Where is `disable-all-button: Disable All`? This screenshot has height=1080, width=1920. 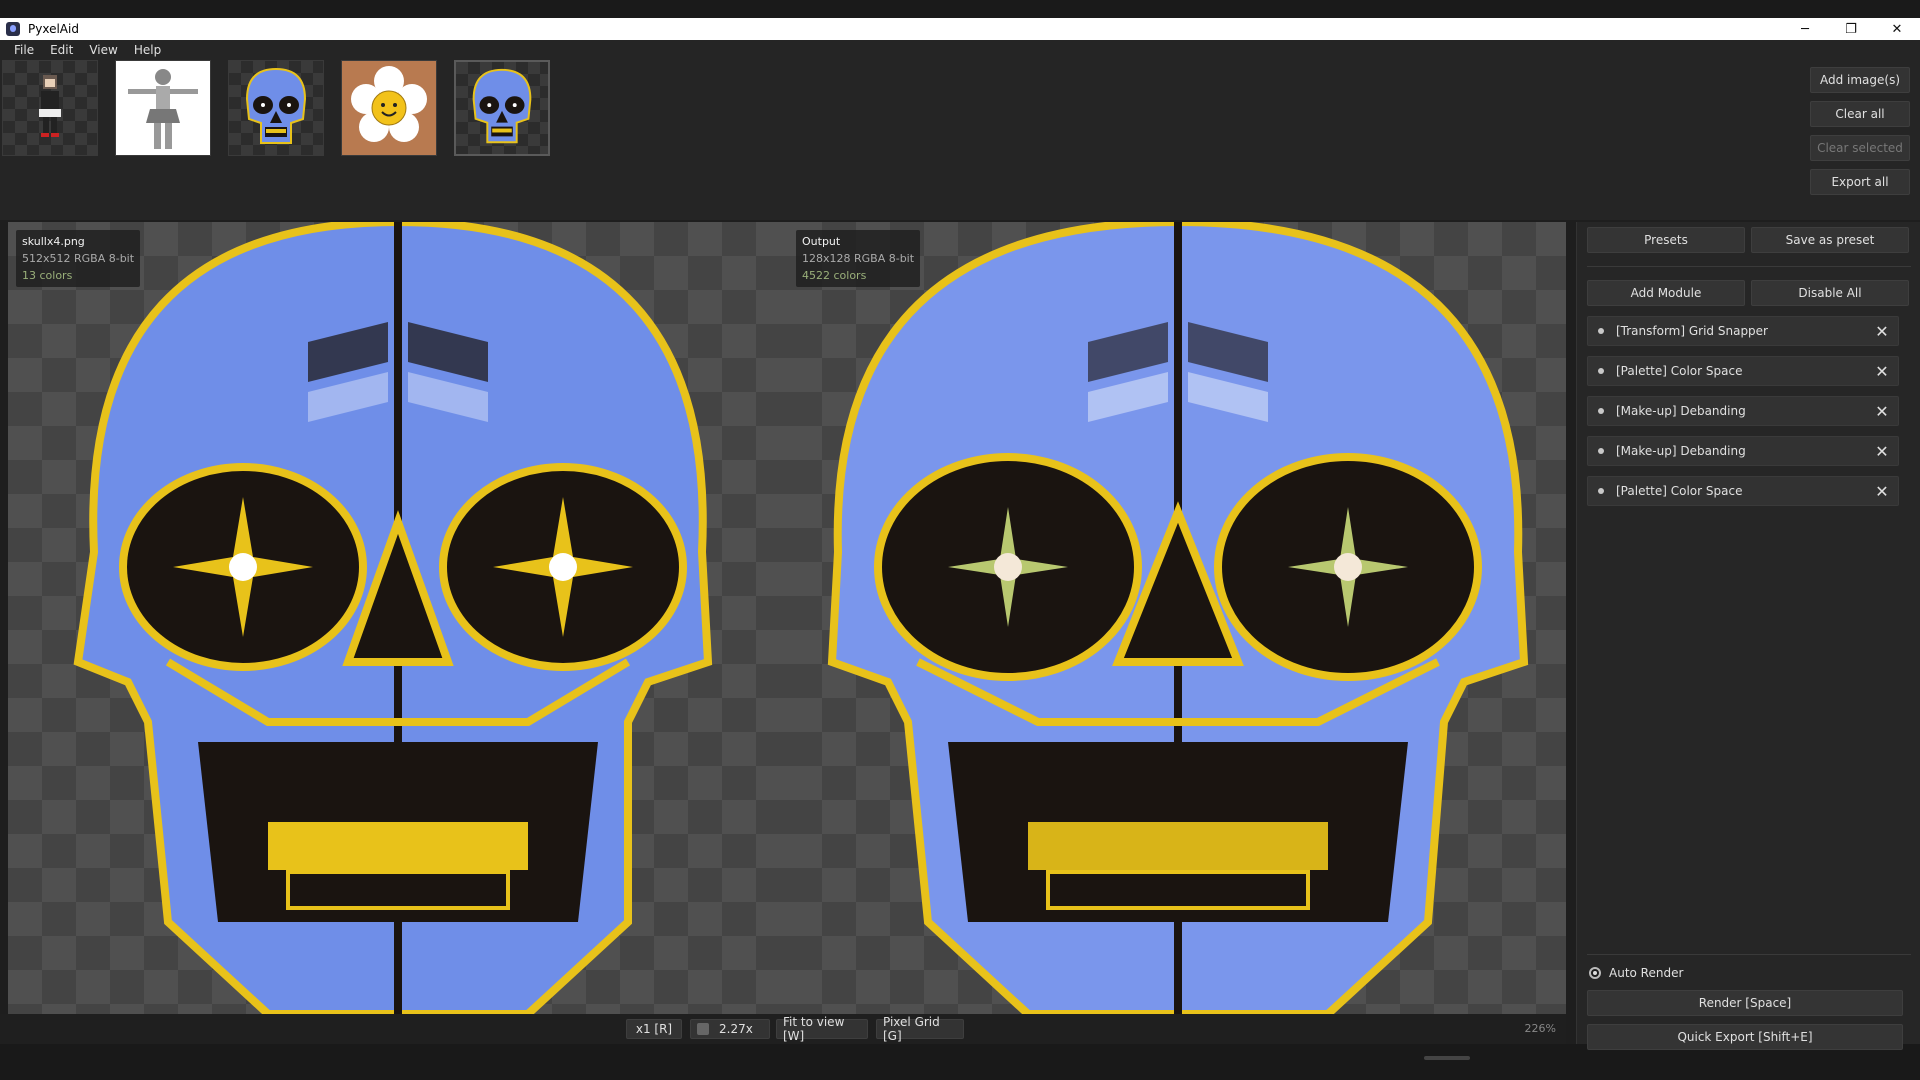 disable-all-button: Disable All is located at coordinates (1830, 293).